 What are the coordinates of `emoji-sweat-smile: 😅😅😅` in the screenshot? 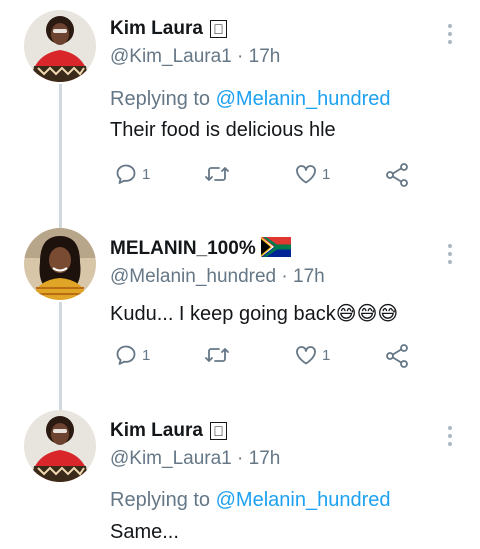 It's located at (367, 314).